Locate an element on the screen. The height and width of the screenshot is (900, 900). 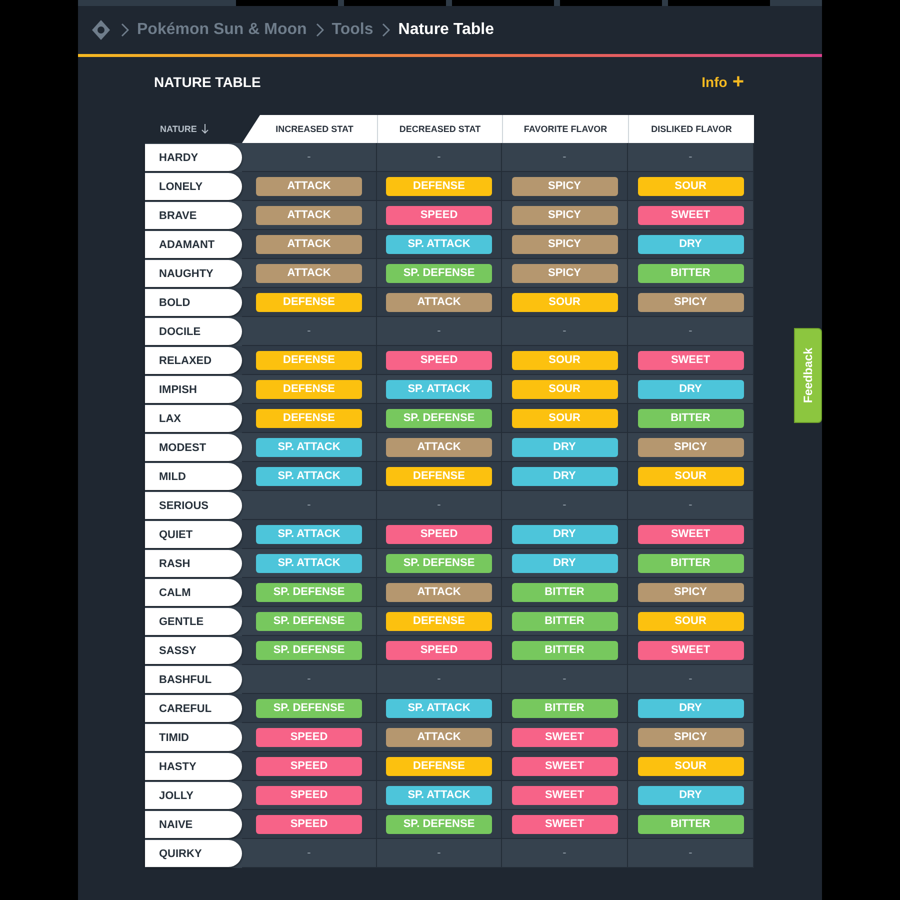
nature-name: NAUGHTY is located at coordinates (193, 273).